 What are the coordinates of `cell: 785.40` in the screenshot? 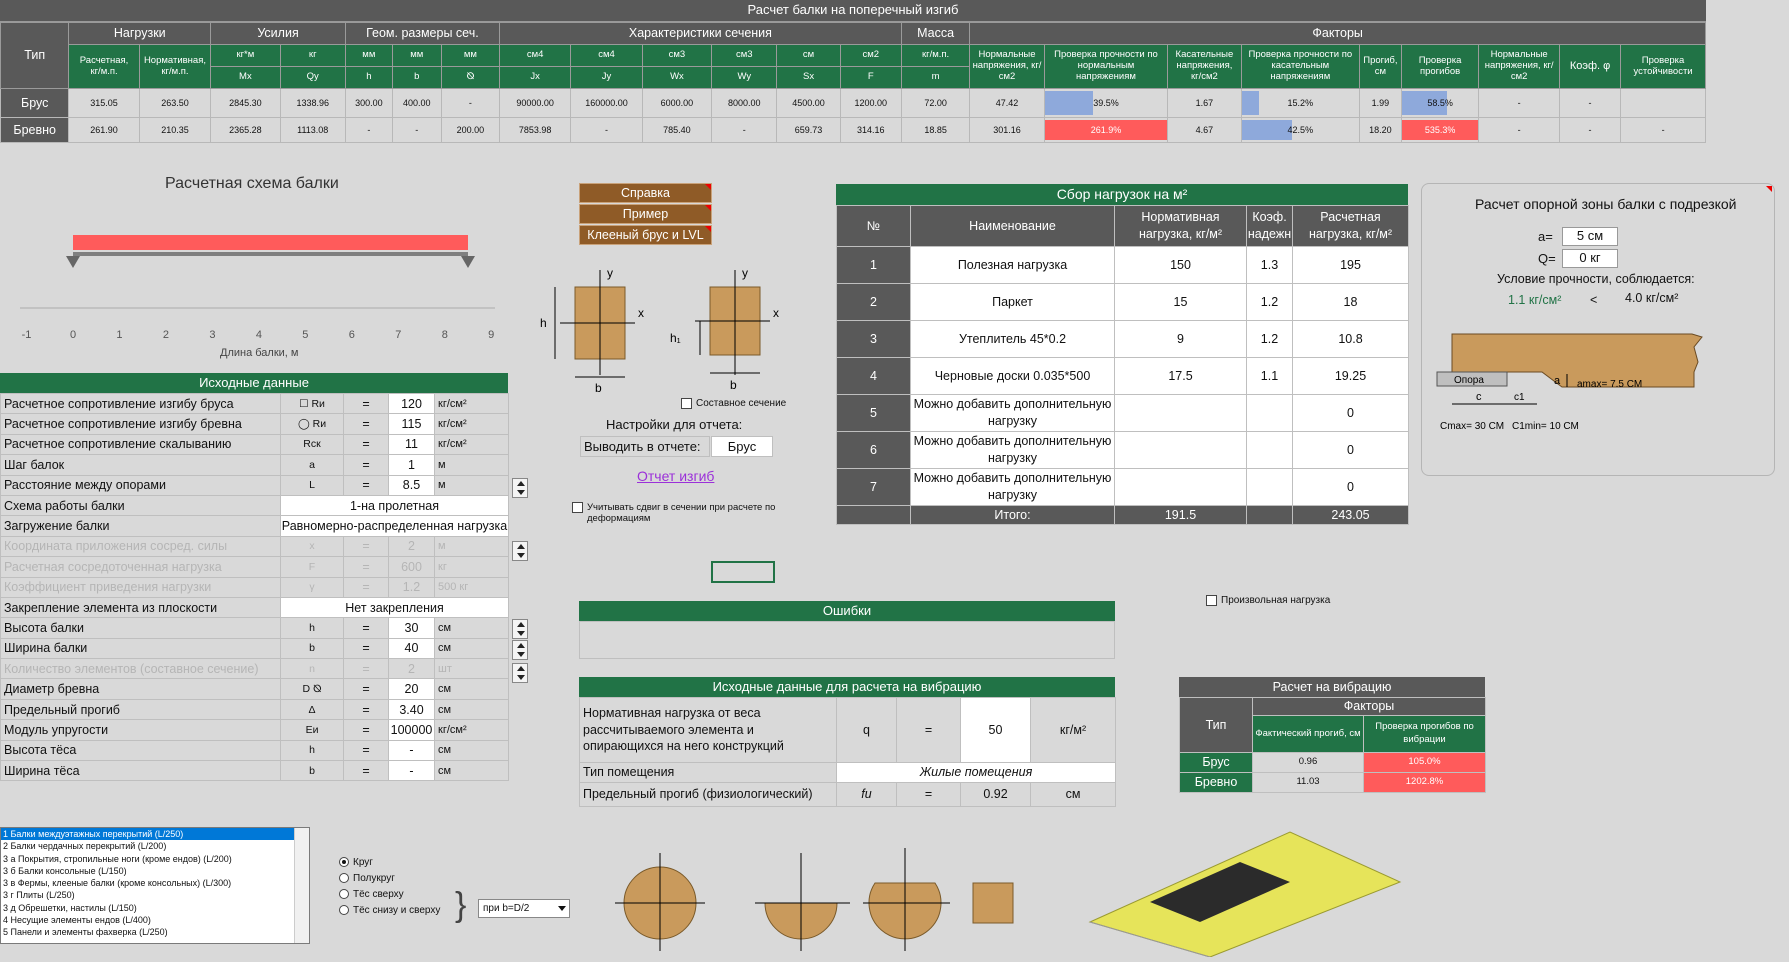 It's located at (677, 130).